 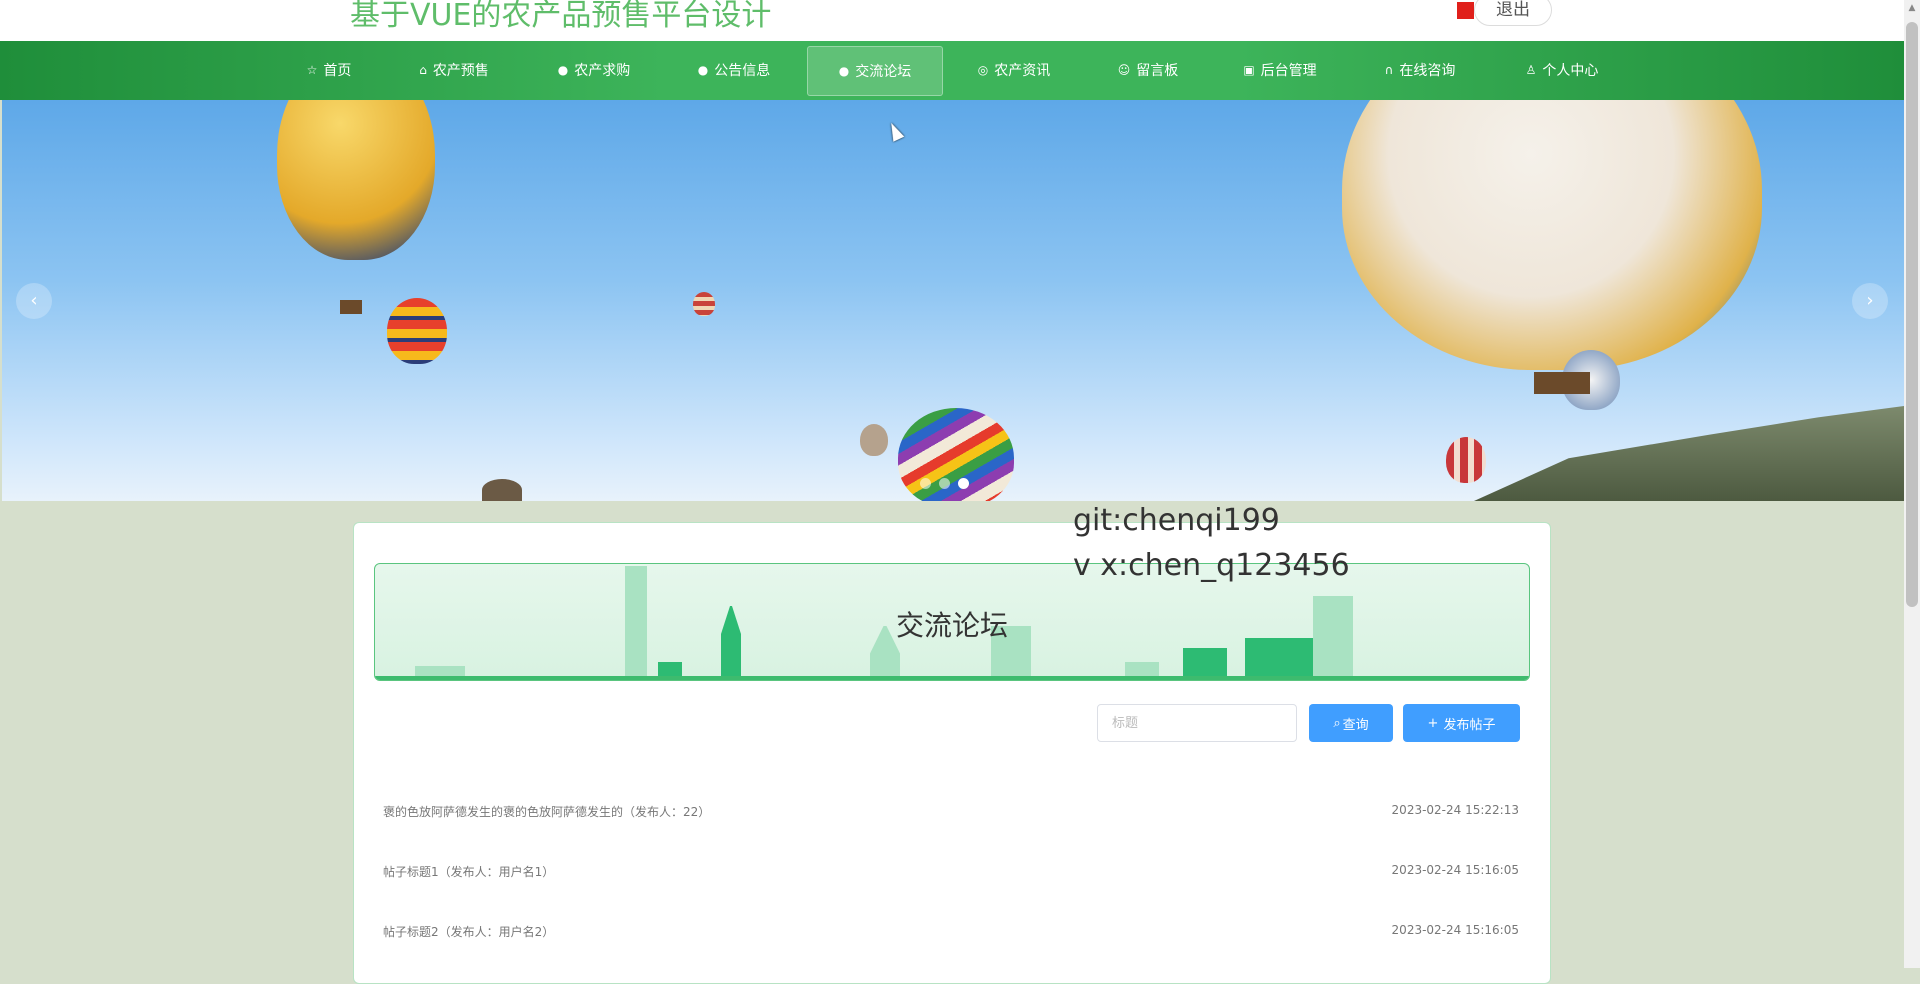 I want to click on nav-item-announcements: ● 公告信息, so click(x=734, y=70).